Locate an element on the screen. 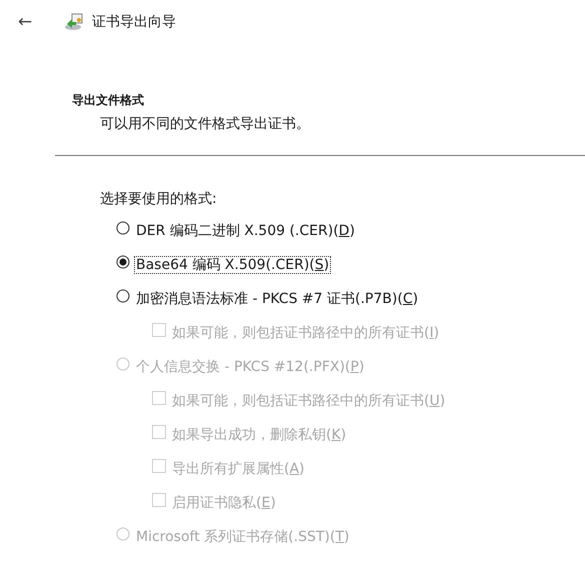 This screenshot has width=585, height=586. back-button: ← is located at coordinates (41, 22).